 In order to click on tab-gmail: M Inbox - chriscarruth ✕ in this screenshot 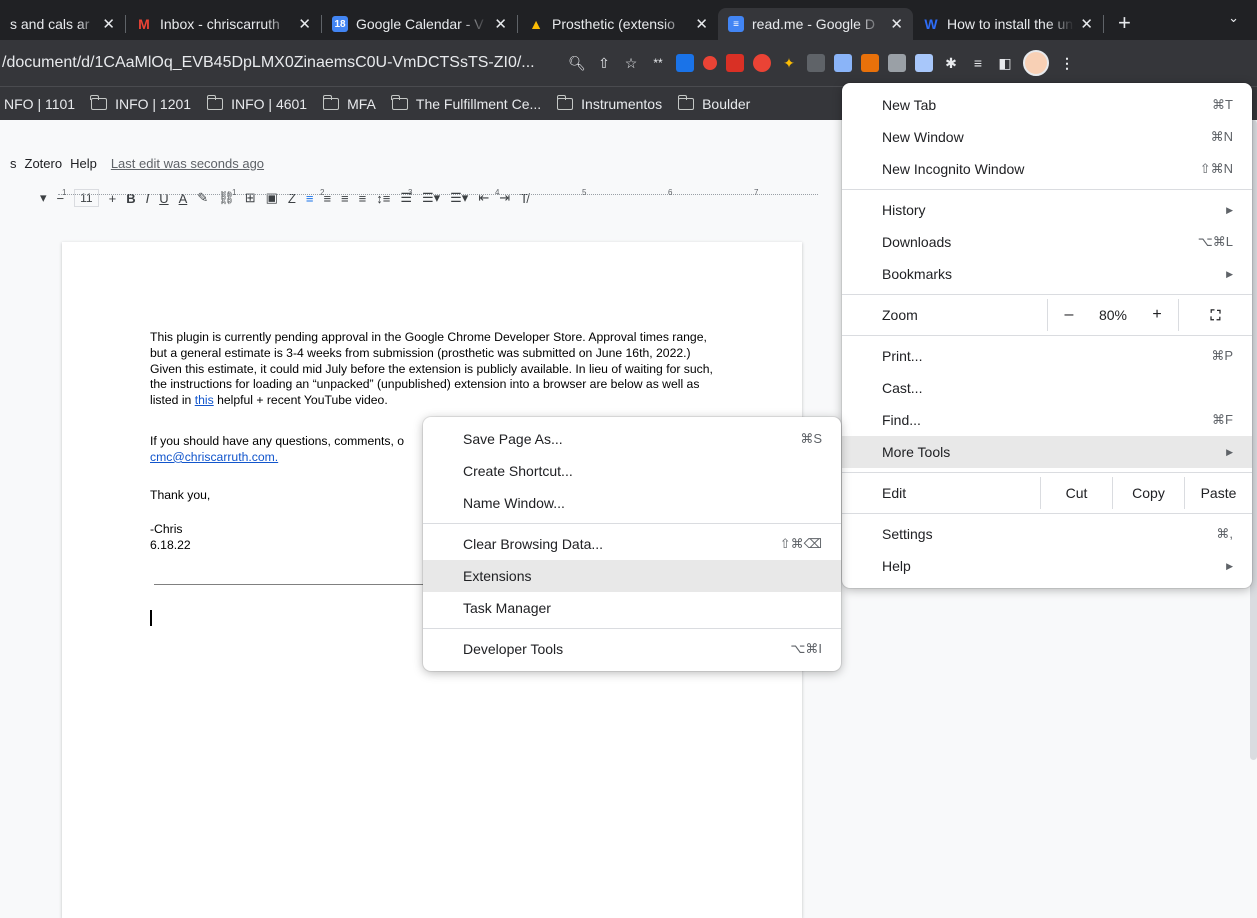, I will do `click(223, 24)`.